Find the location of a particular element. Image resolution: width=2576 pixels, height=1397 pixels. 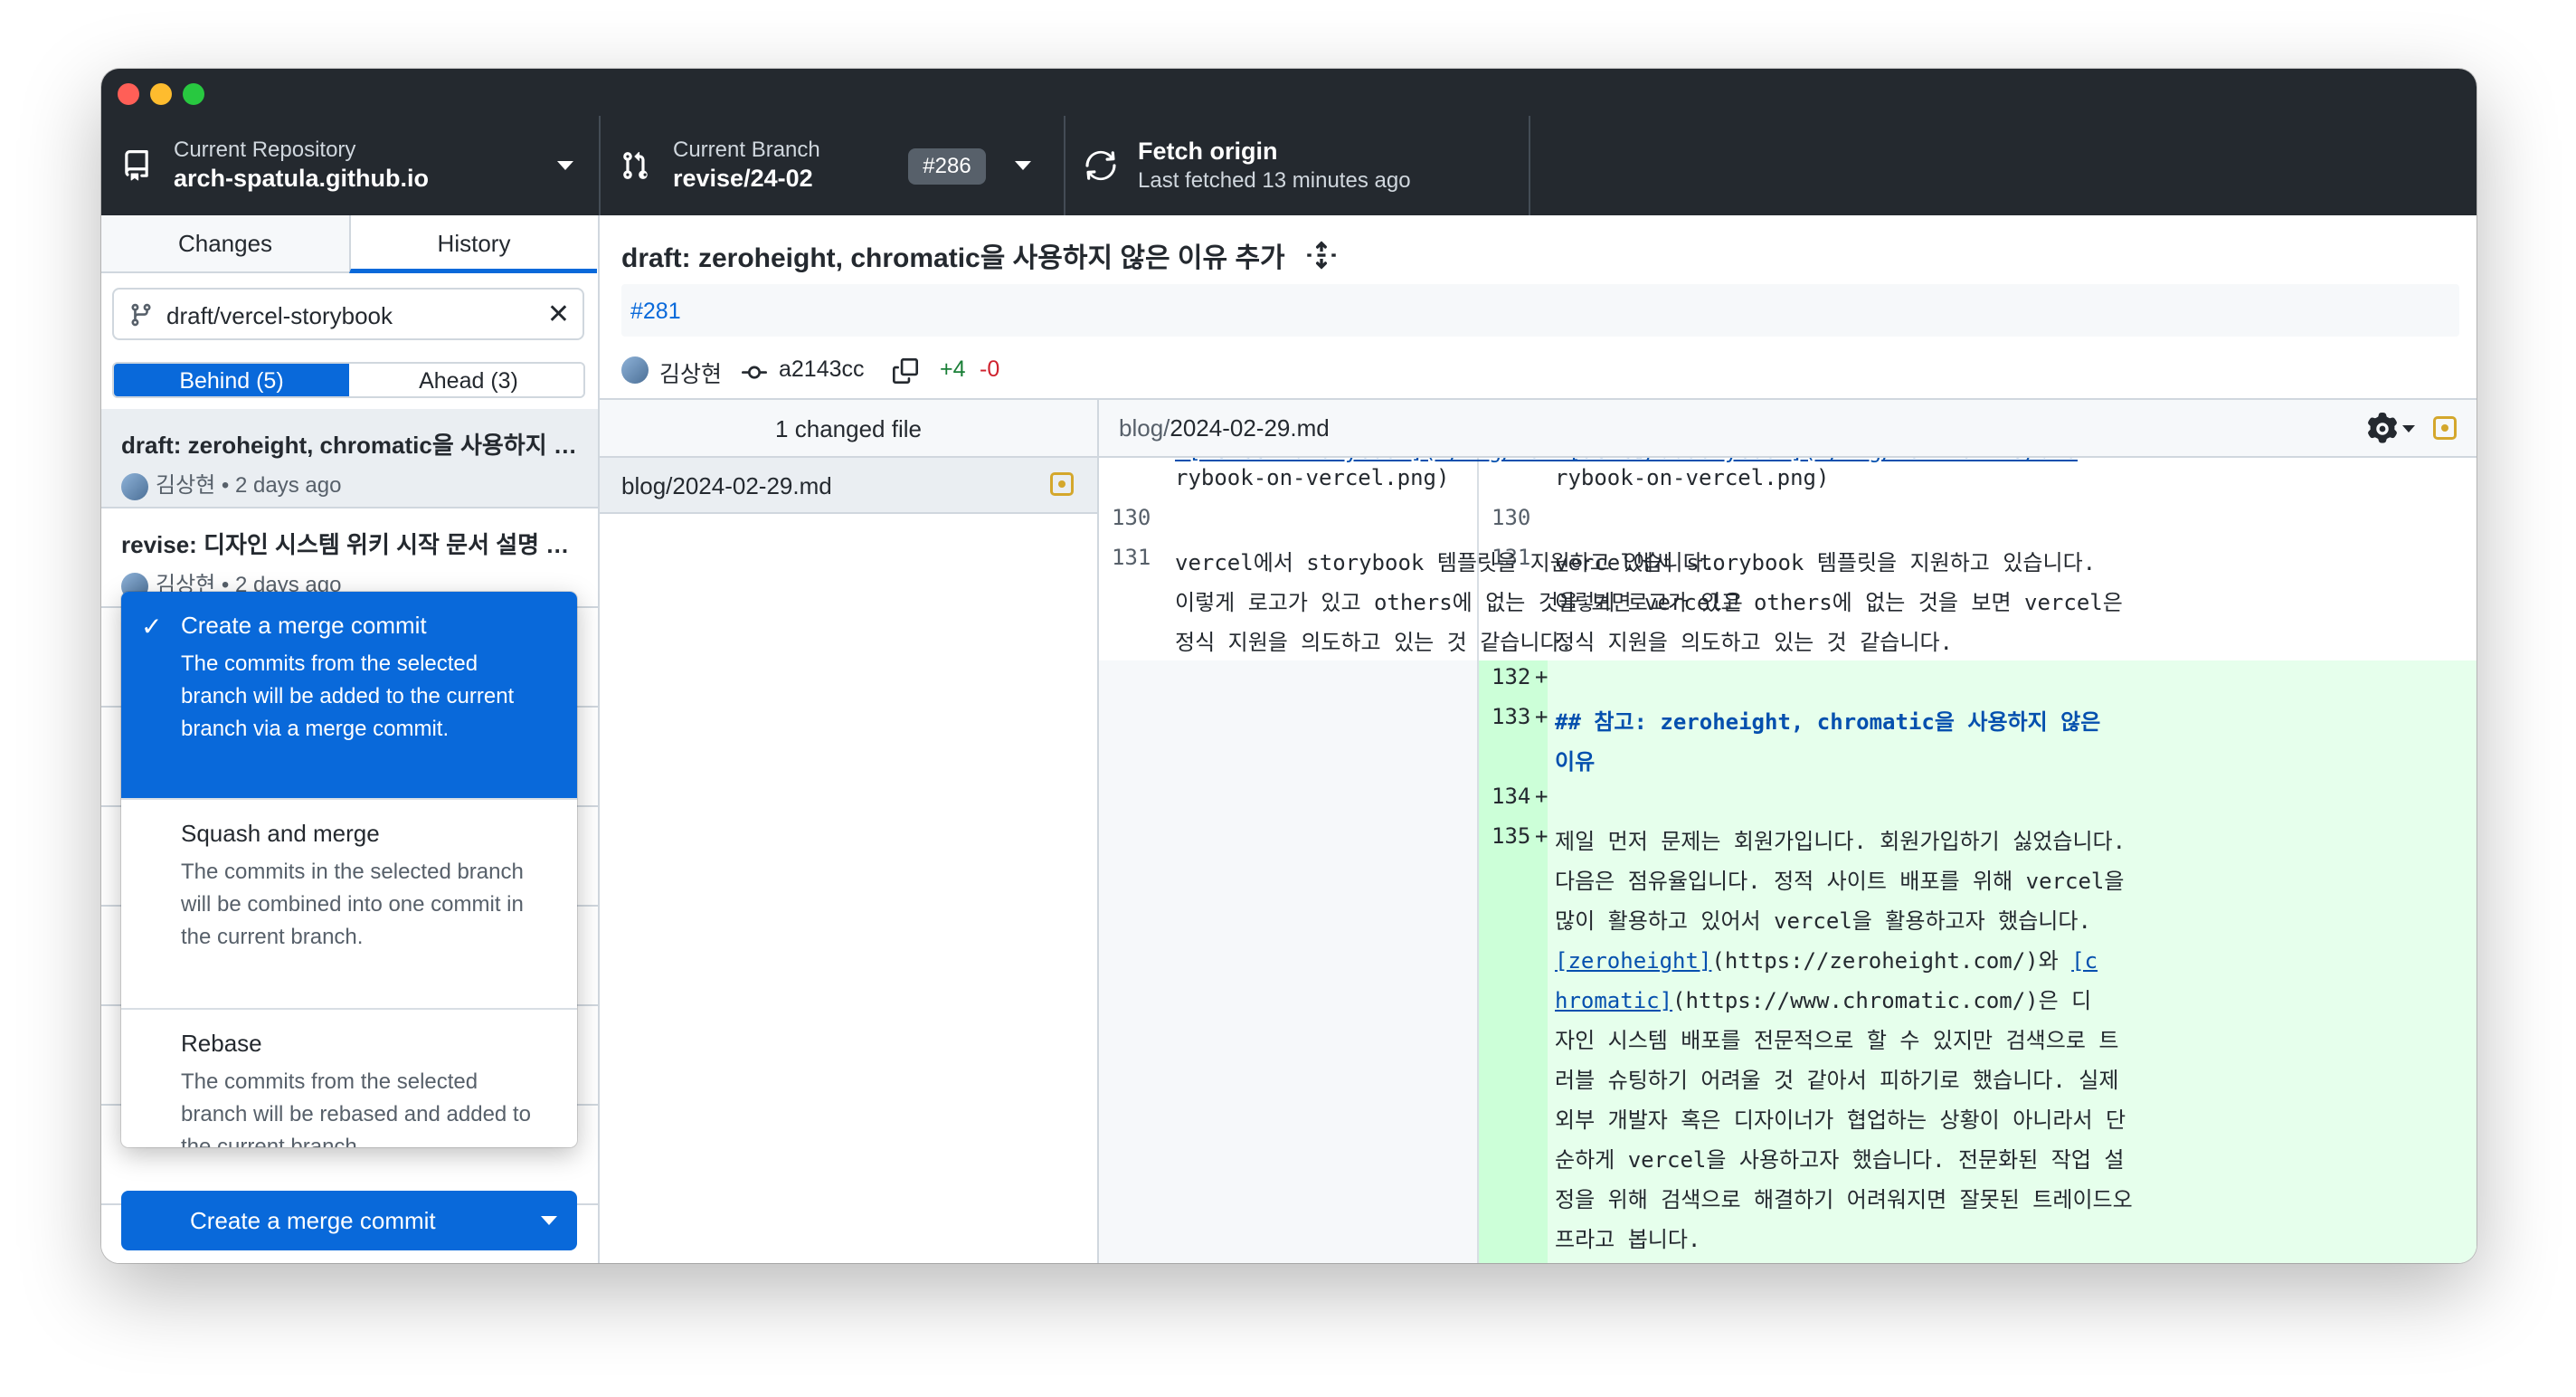

file-name: blog/2024-02-29.md is located at coordinates (727, 485).